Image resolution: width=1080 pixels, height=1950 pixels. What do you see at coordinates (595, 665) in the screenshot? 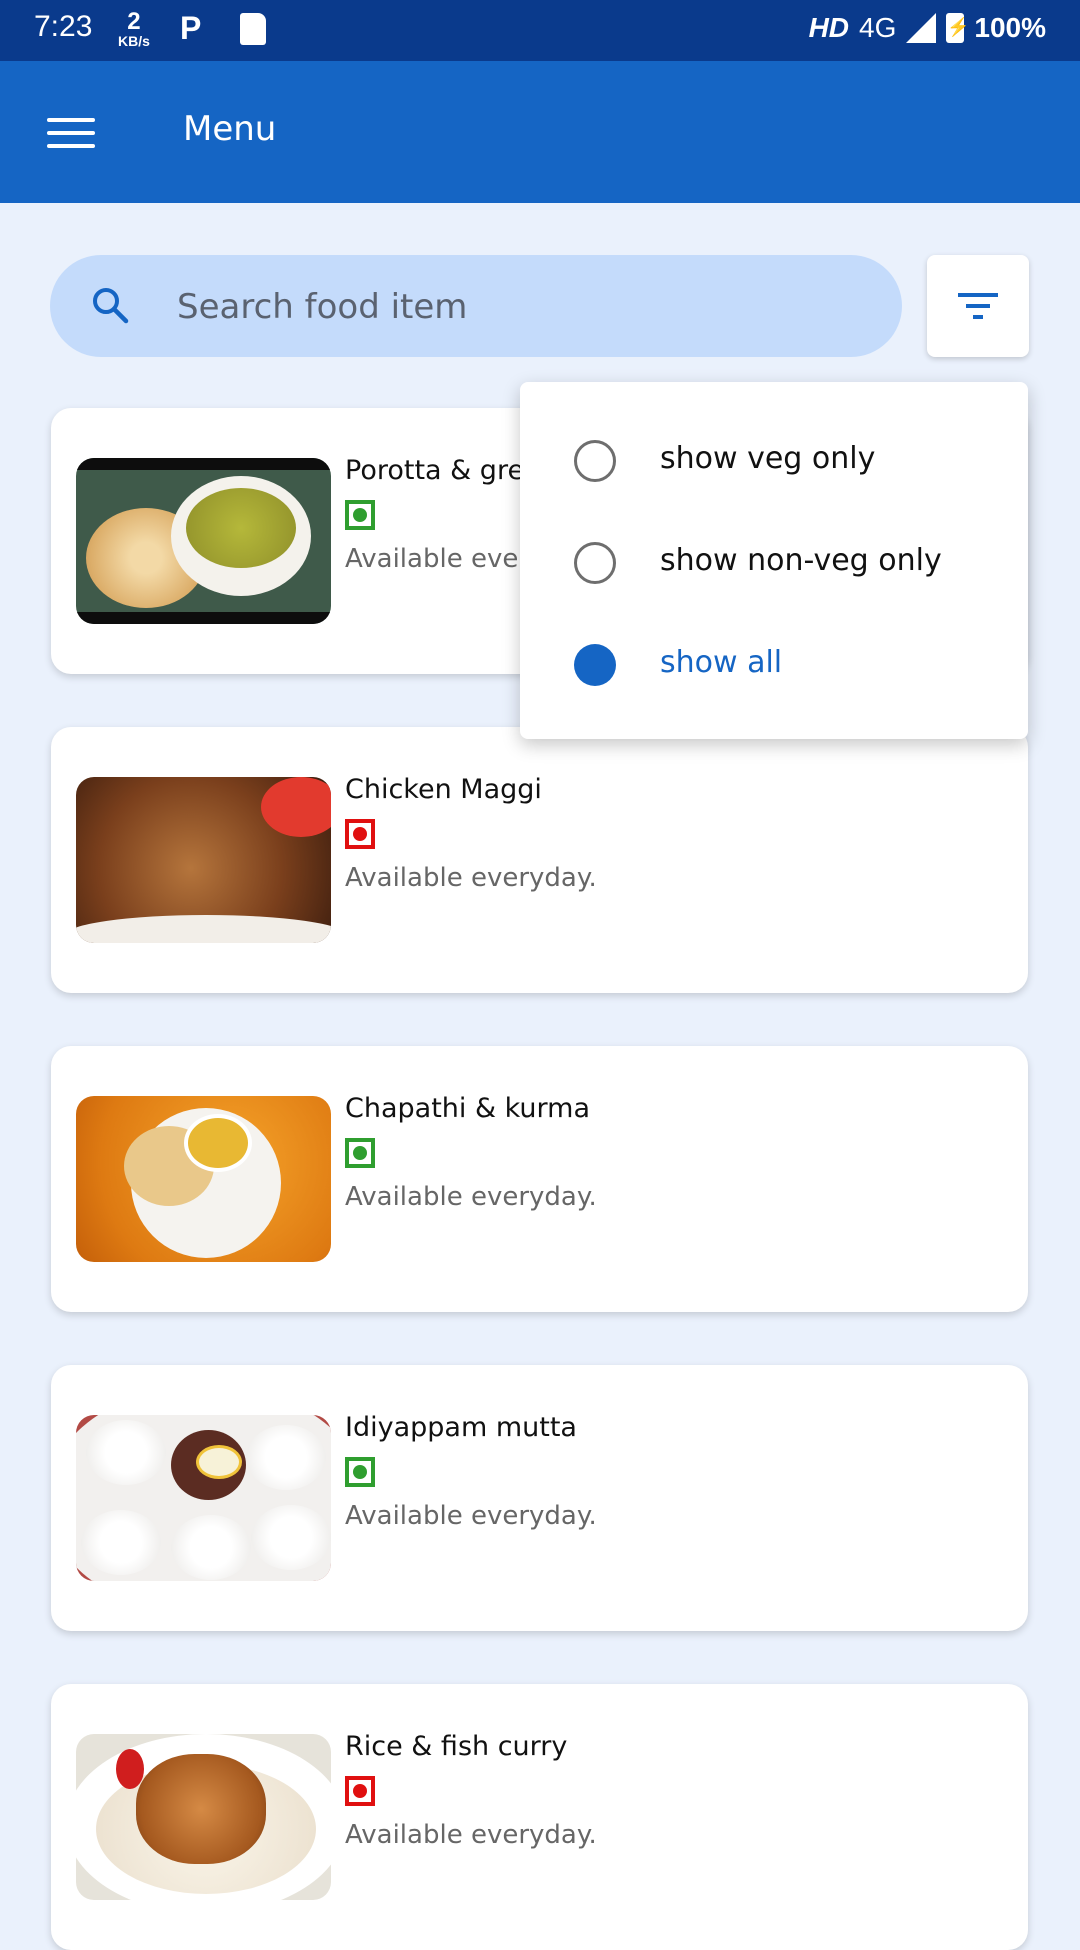
I see `radio-button-selected` at bounding box center [595, 665].